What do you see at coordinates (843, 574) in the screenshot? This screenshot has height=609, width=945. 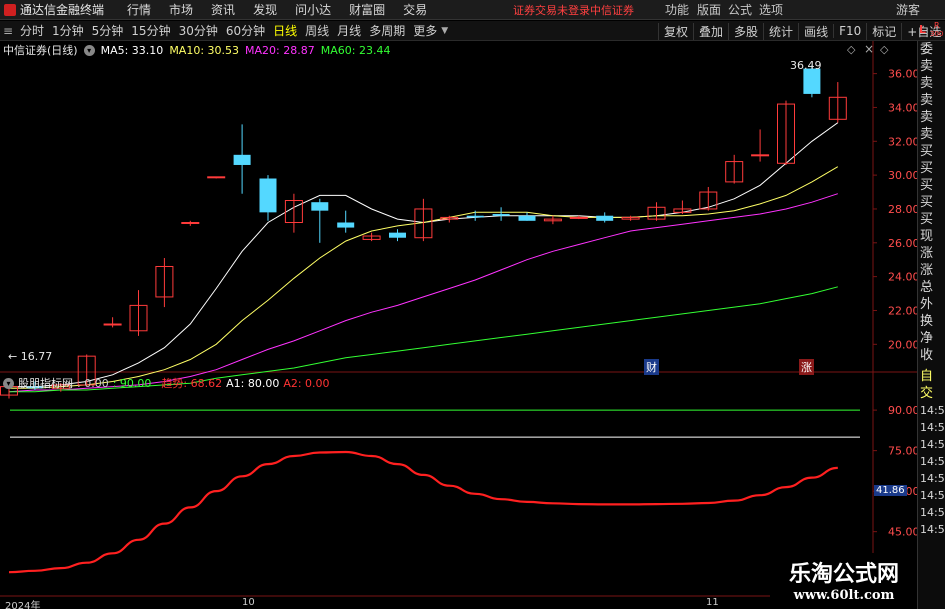 I see `watermark-title: 乐淘公式网` at bounding box center [843, 574].